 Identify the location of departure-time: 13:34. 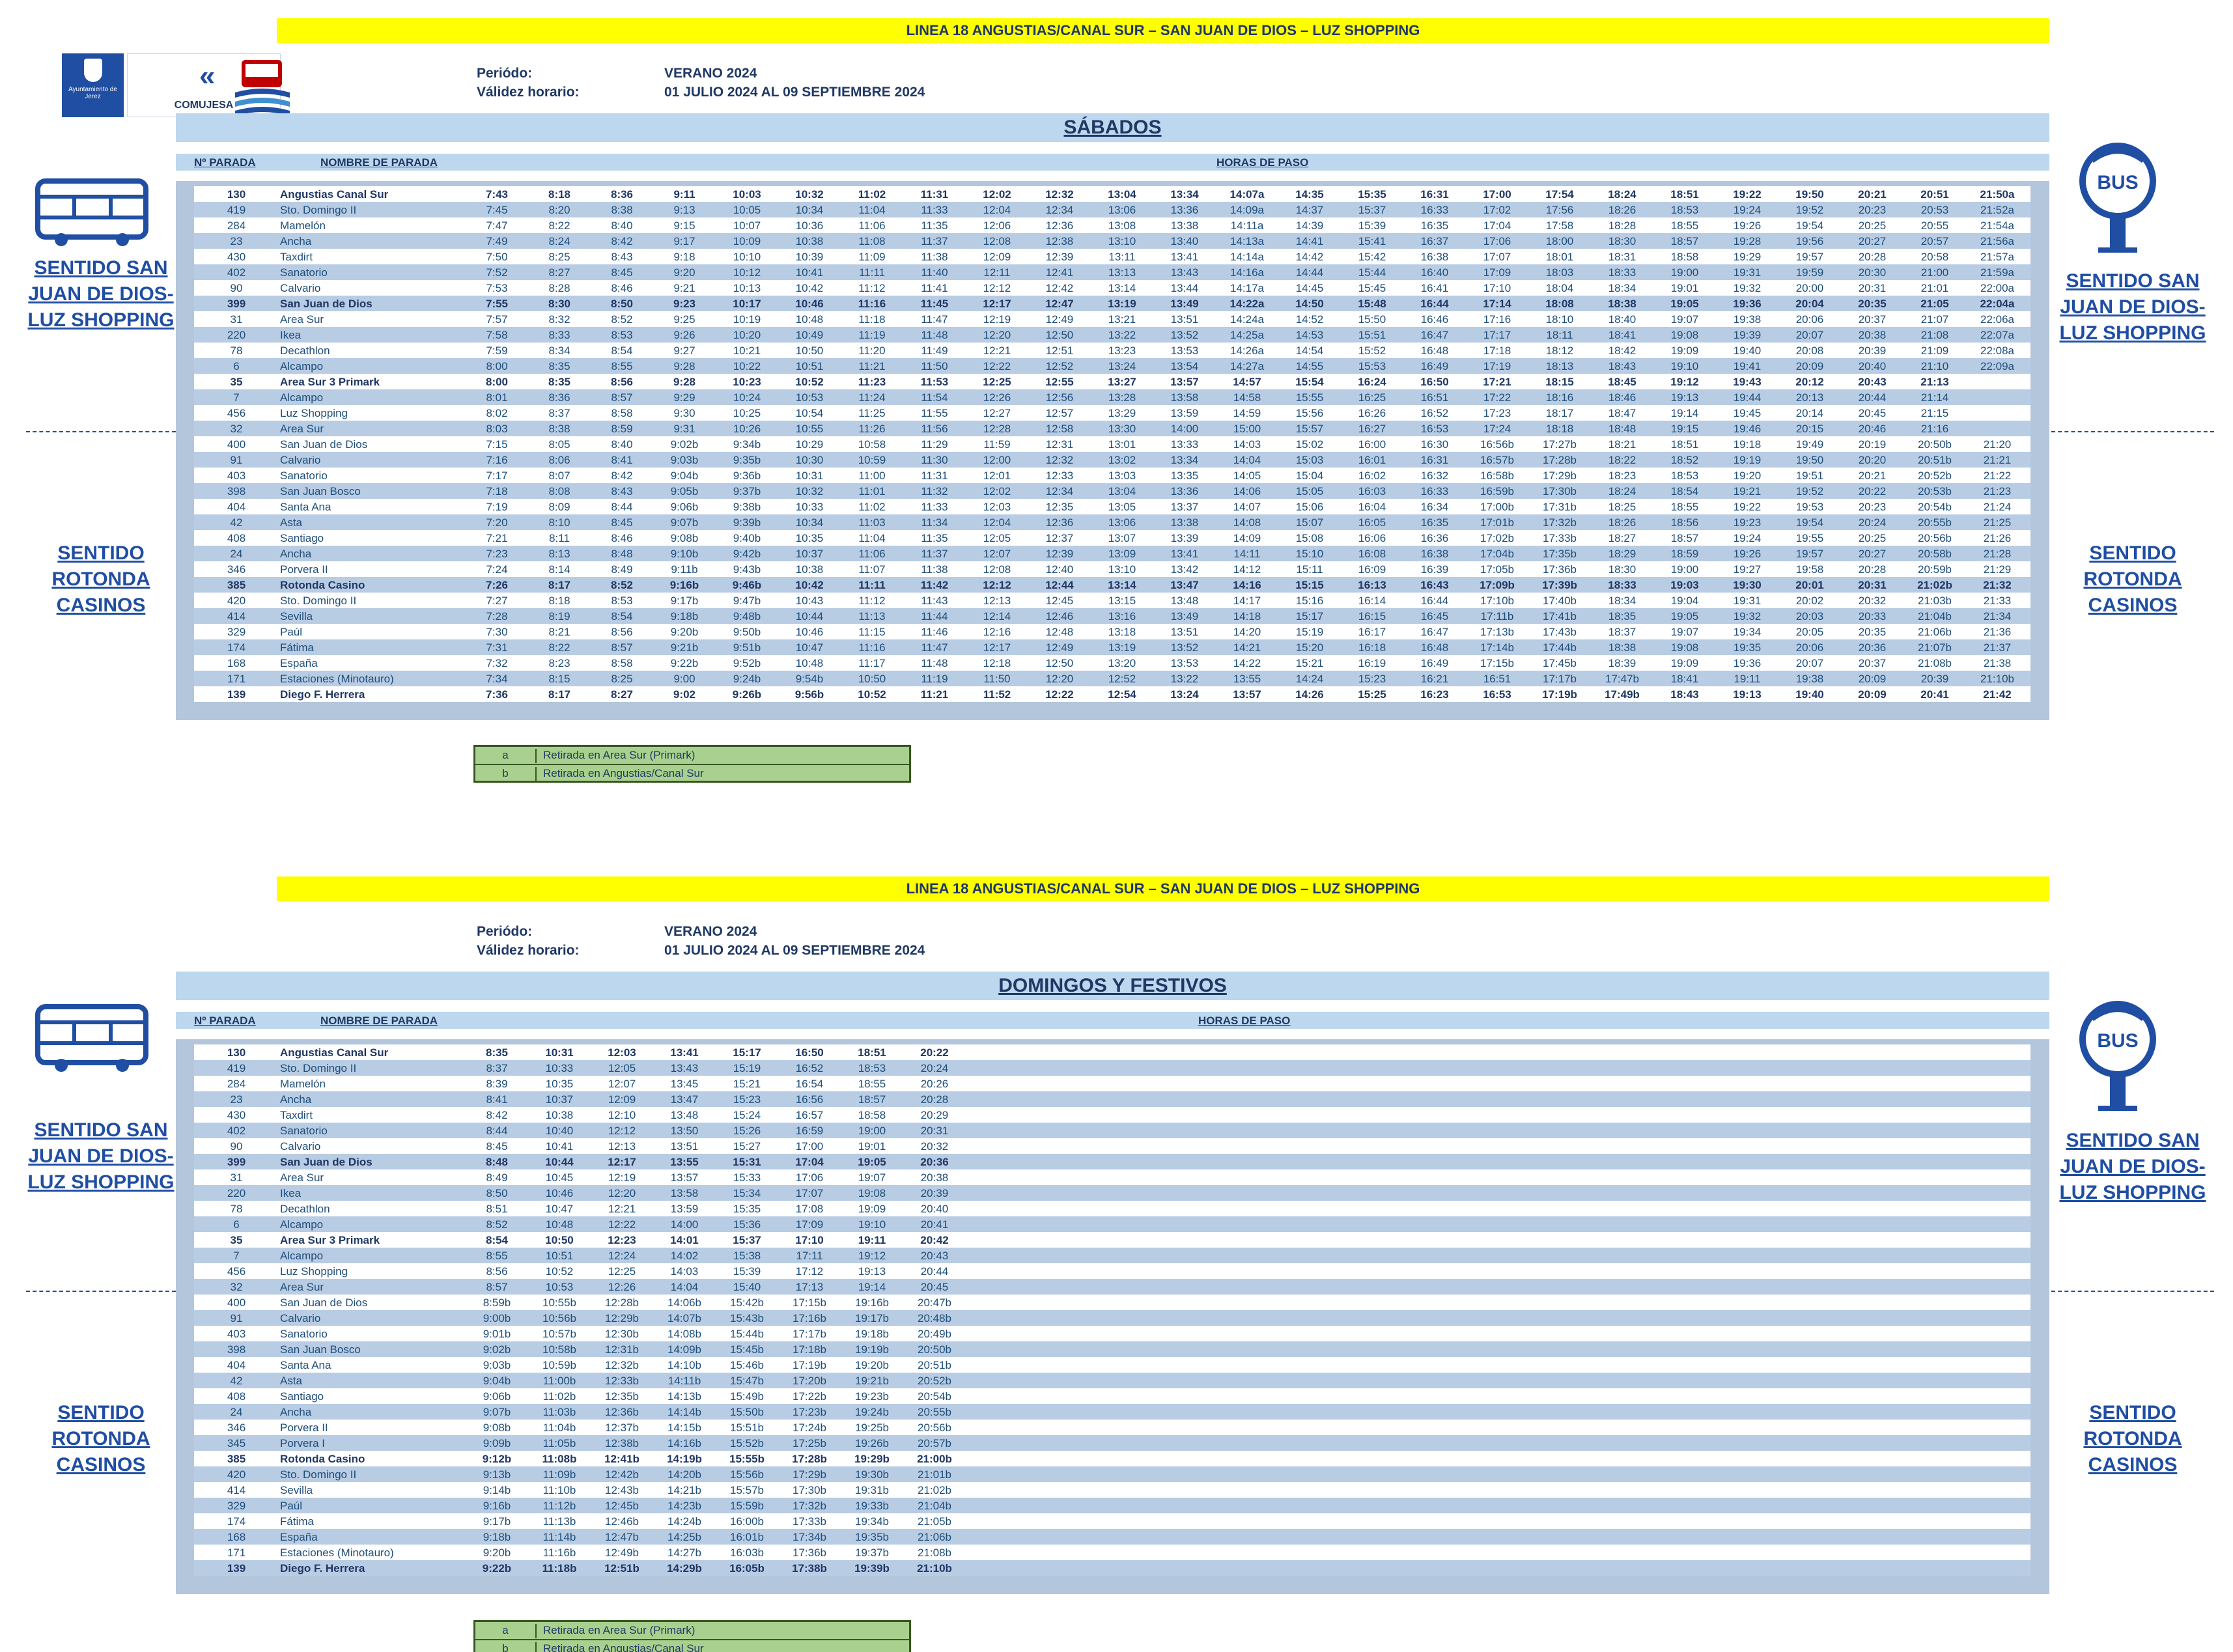
(1184, 195).